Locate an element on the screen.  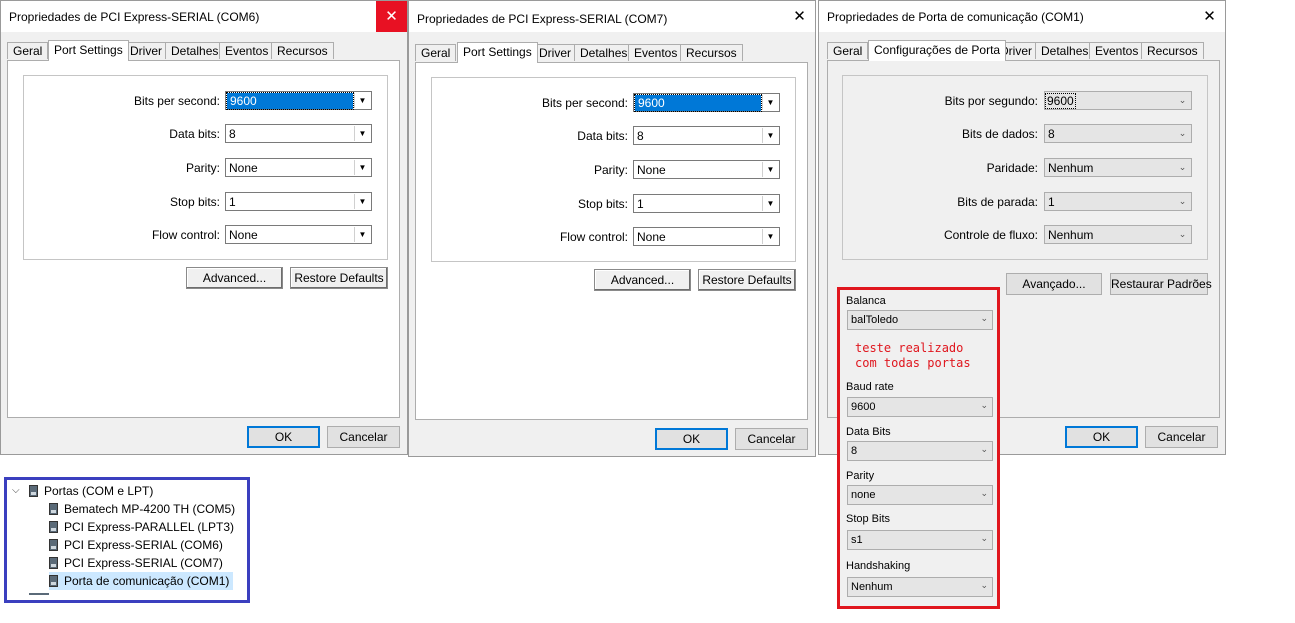
handshaking-label: Handshaking is located at coordinates (878, 566).